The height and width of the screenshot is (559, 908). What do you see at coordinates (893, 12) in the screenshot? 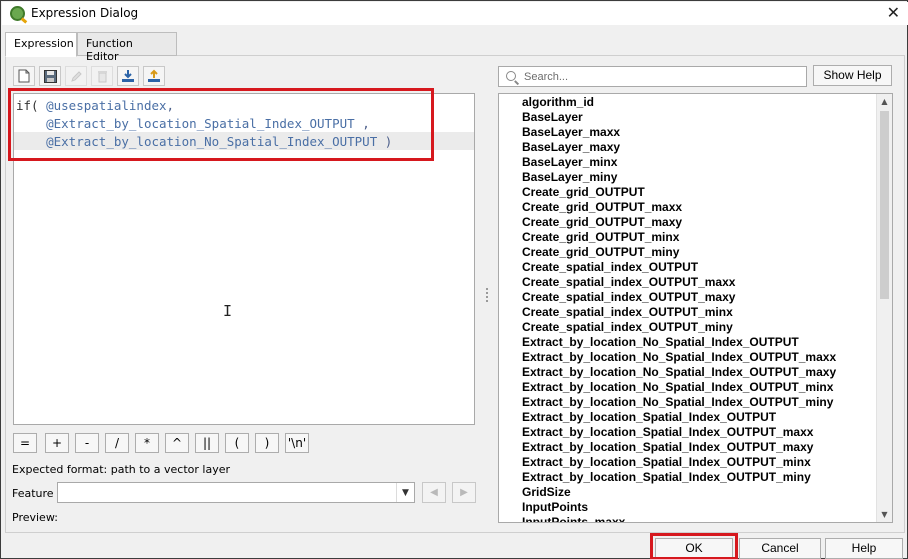
I see `close-icon: ✕` at bounding box center [893, 12].